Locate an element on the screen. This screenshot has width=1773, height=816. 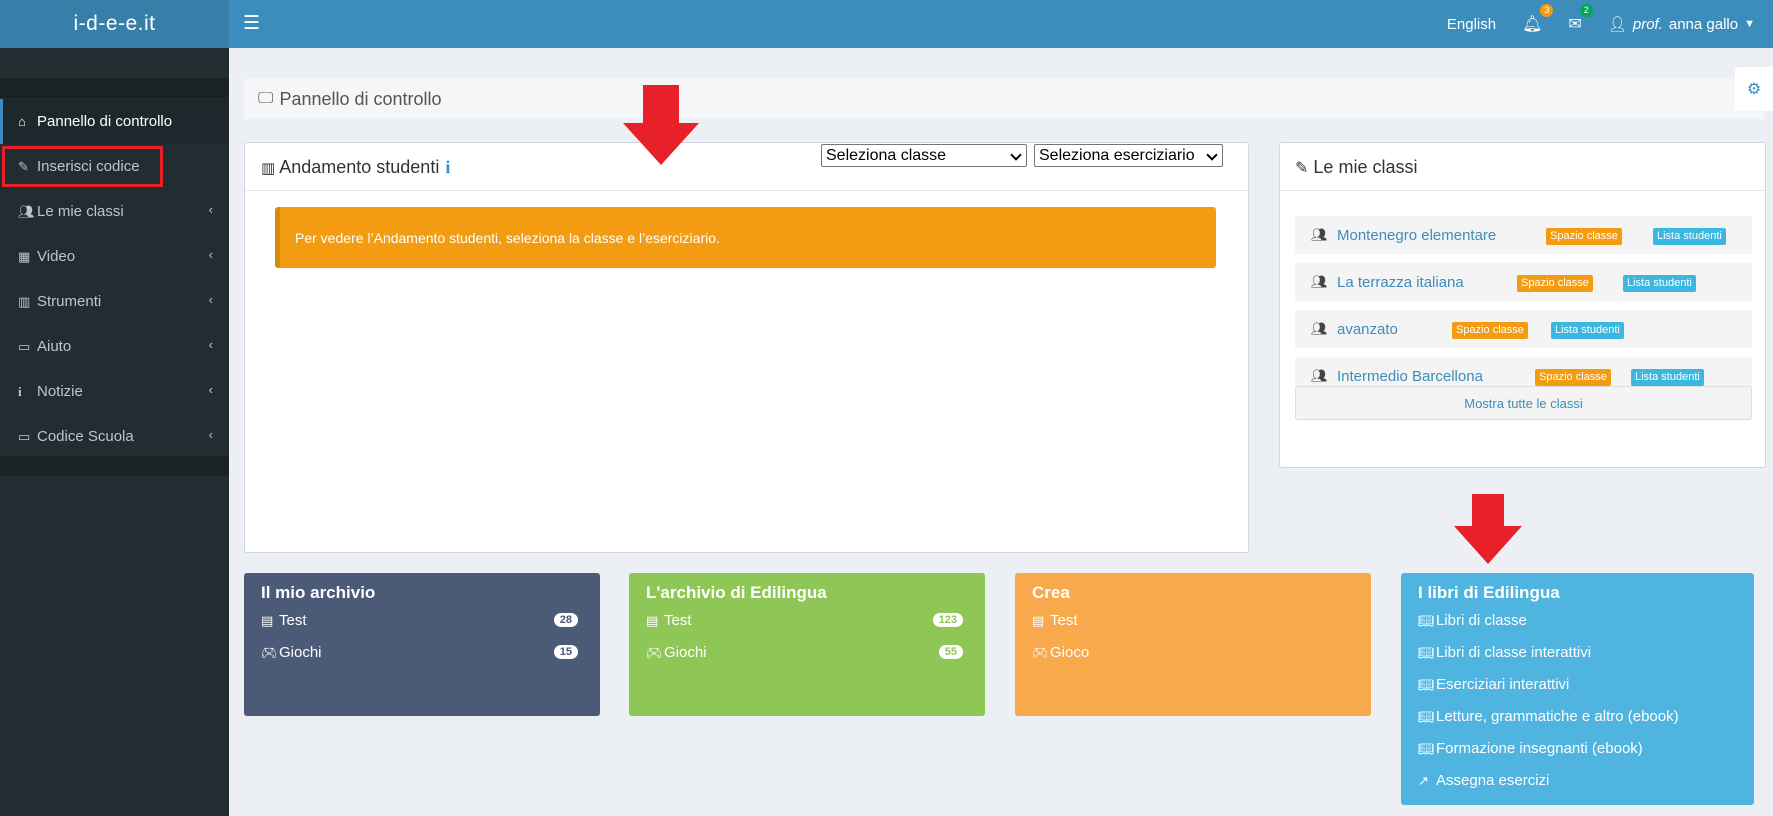
caret-down-icon: ▼ is located at coordinates (1749, 24).